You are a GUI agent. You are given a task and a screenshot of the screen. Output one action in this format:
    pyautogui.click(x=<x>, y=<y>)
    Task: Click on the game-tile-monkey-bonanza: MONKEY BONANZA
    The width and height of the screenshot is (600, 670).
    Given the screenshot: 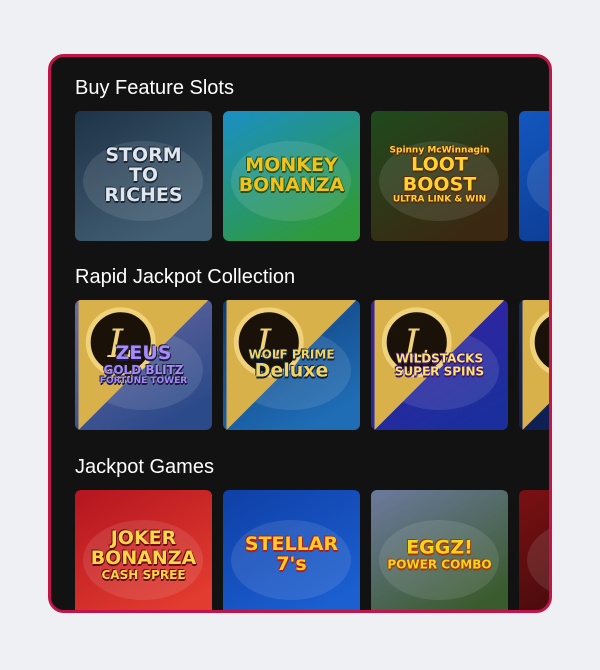 What is the action you would take?
    pyautogui.click(x=291, y=176)
    